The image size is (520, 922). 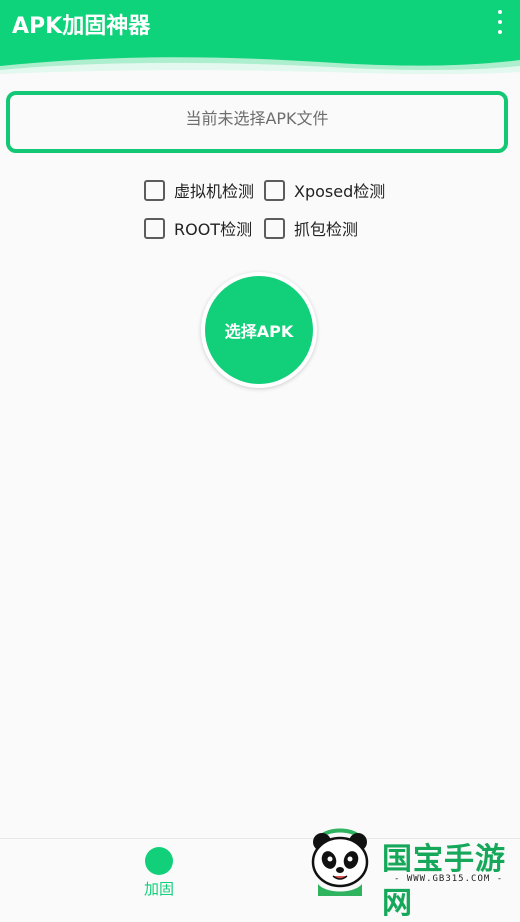 I want to click on vm-detect-label: 虚拟机检测, so click(x=214, y=191).